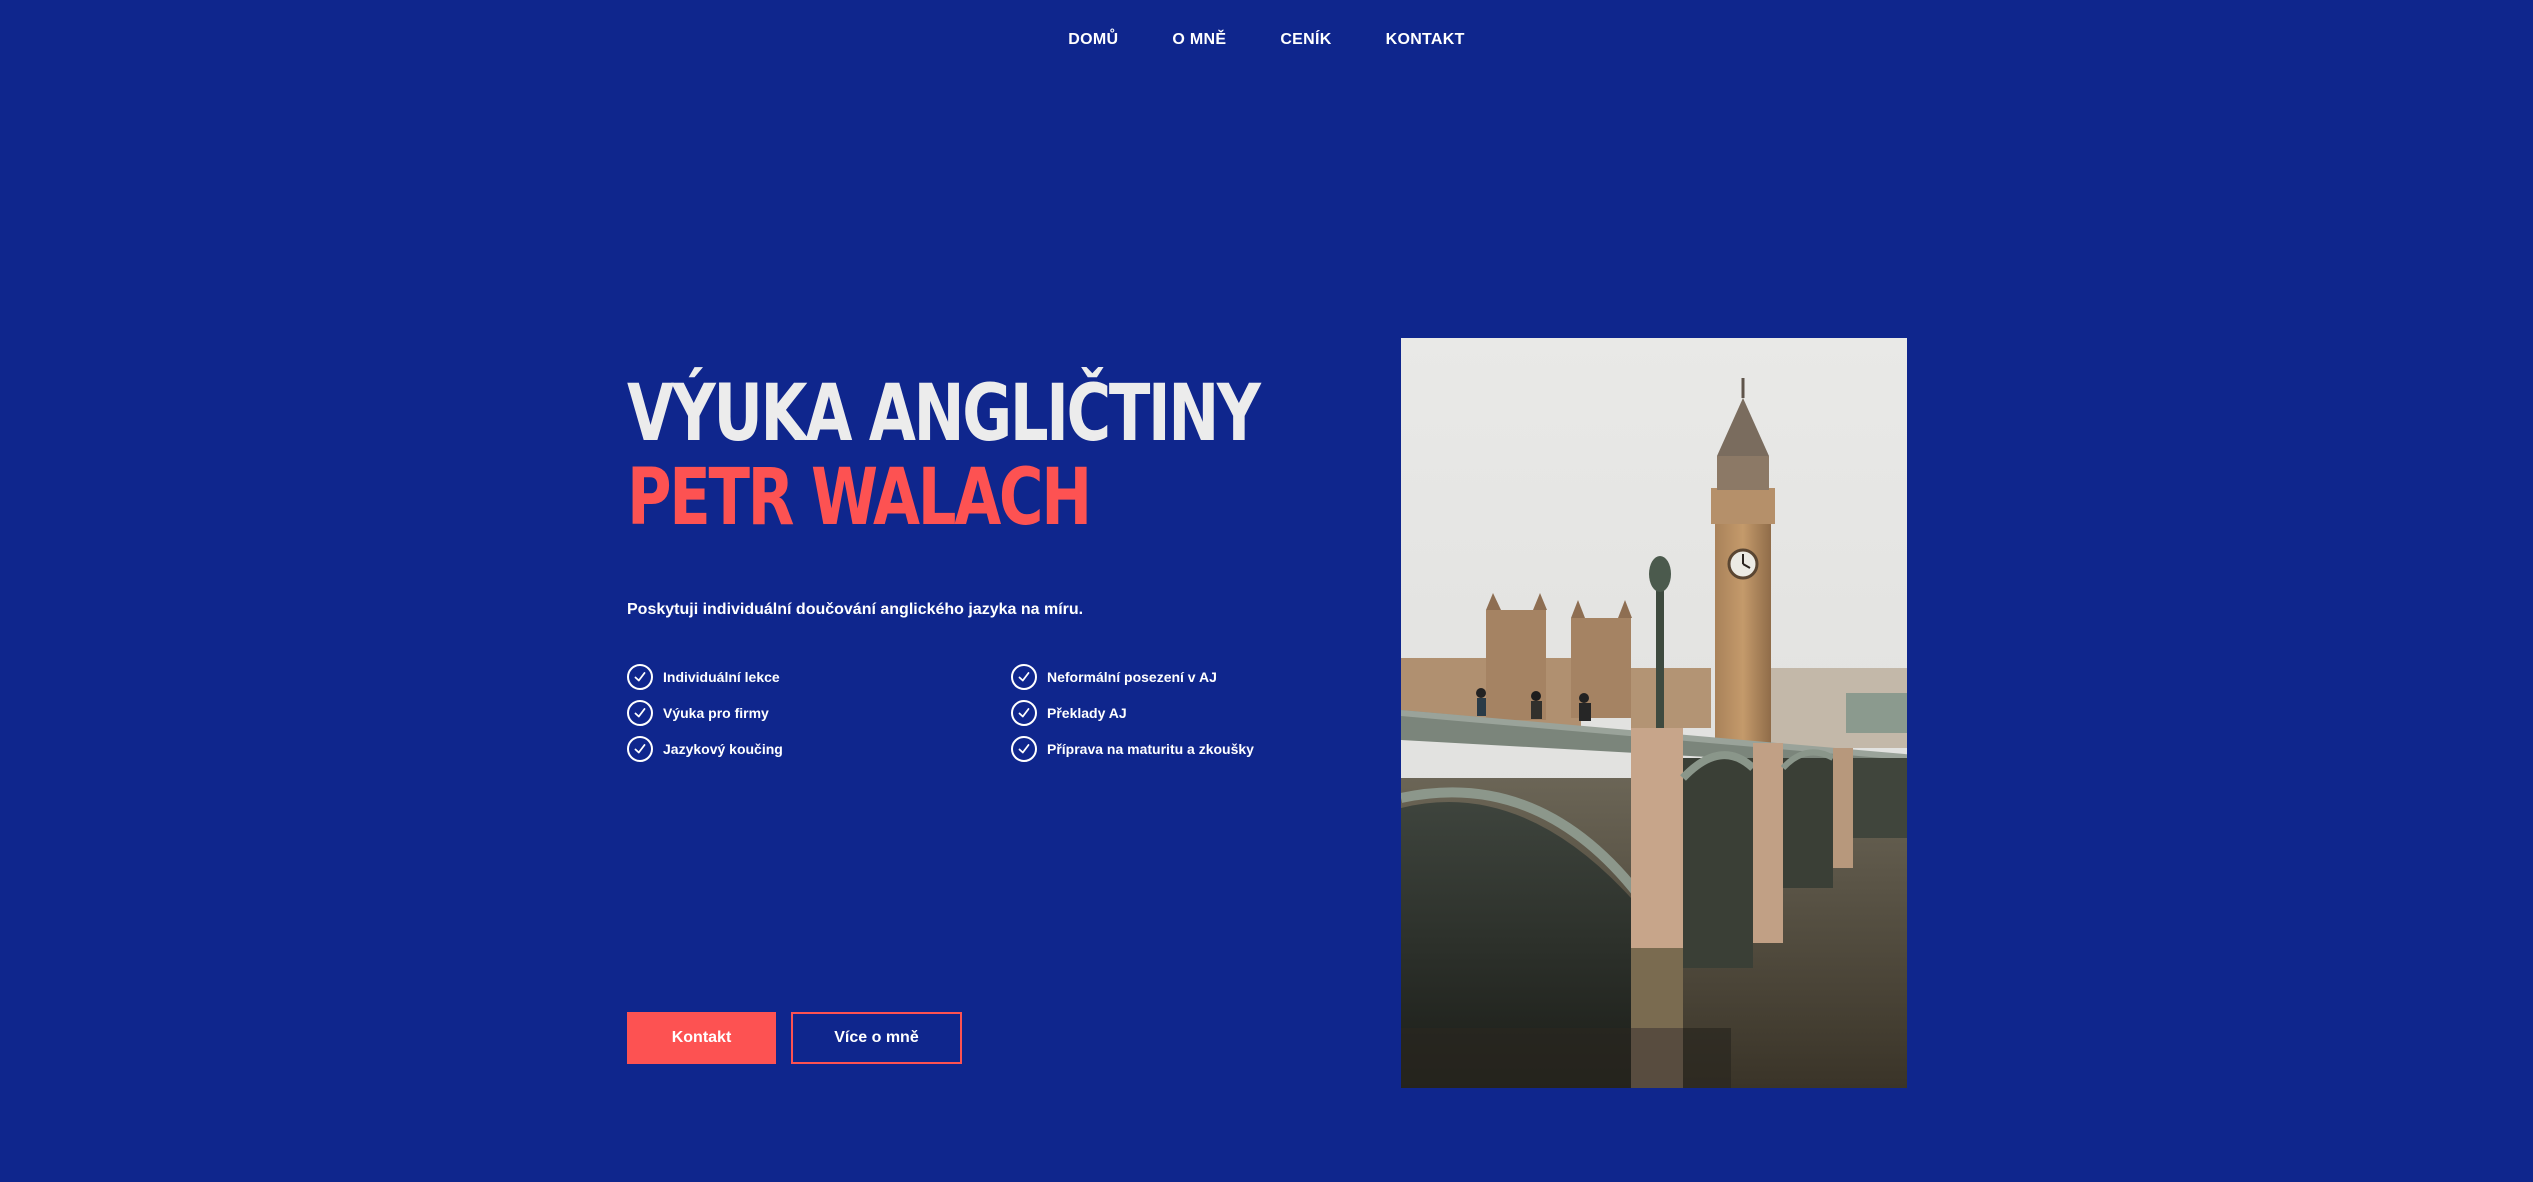 This screenshot has height=1182, width=2533. Describe the element at coordinates (1132, 677) in the screenshot. I see `feature-label: Neformální posezení v AJ` at that location.